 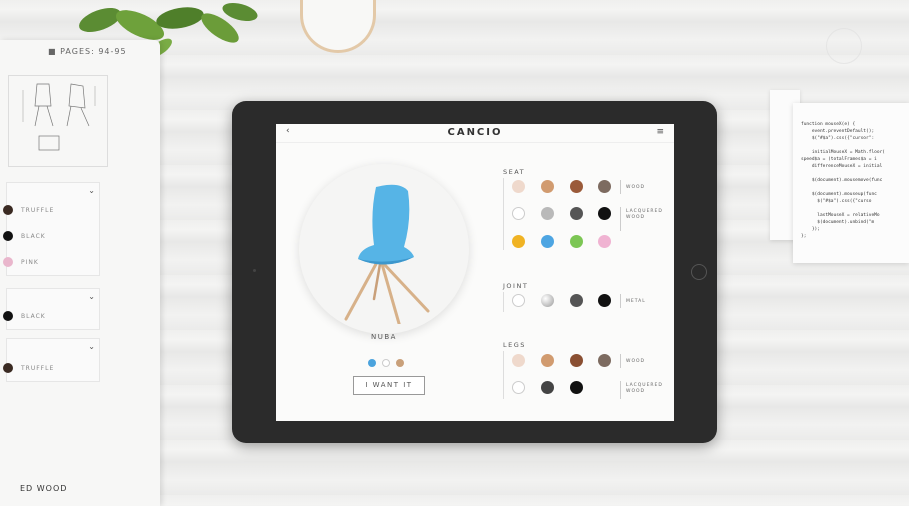 I want to click on brand-logo: CANCIO, so click(x=475, y=132).